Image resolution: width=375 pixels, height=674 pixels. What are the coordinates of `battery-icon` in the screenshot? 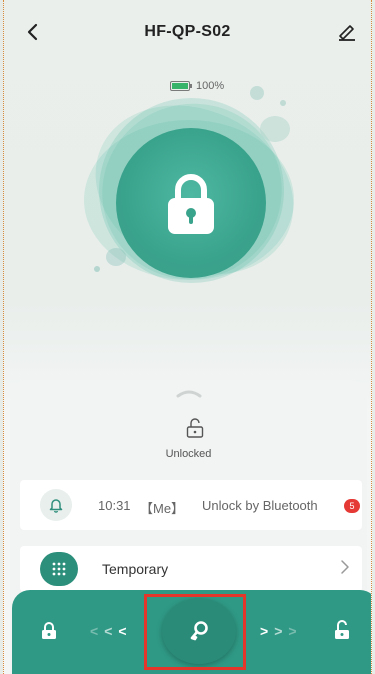 It's located at (181, 86).